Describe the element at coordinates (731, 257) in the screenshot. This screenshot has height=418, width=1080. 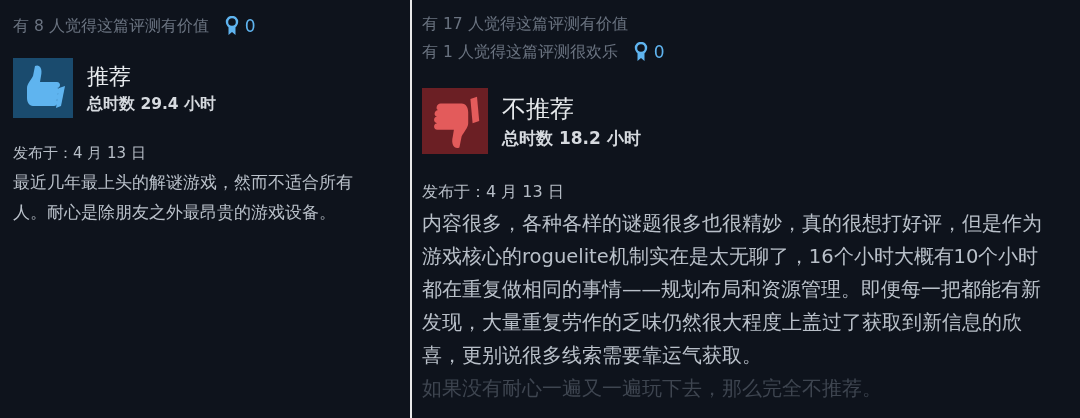
I see `review-text-line: 游戏核心的roguelite机制实在是太无聊了，16个小时大概有10个小时` at that location.